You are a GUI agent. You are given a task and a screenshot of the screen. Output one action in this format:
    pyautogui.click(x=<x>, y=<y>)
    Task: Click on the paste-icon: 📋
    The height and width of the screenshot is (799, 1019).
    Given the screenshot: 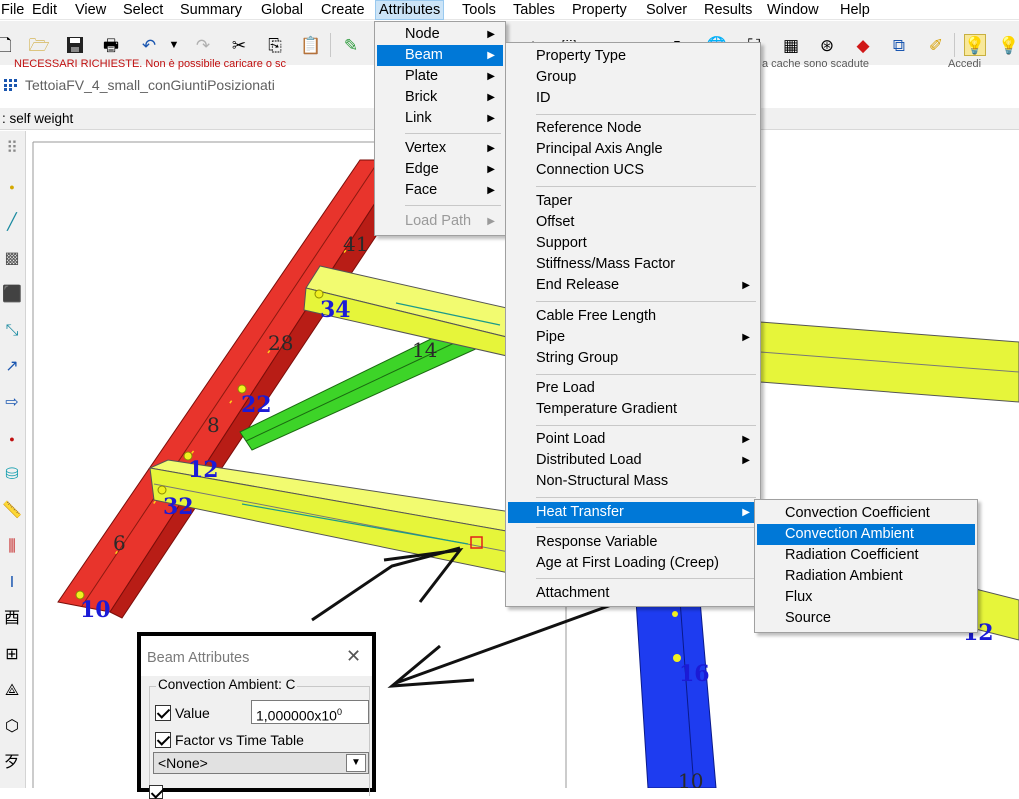 What is the action you would take?
    pyautogui.click(x=311, y=45)
    